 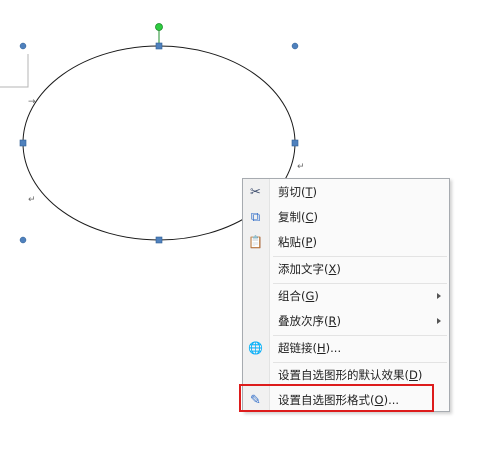 I want to click on menu-item-label: 设置自选图形的默认效果, so click(x=341, y=375).